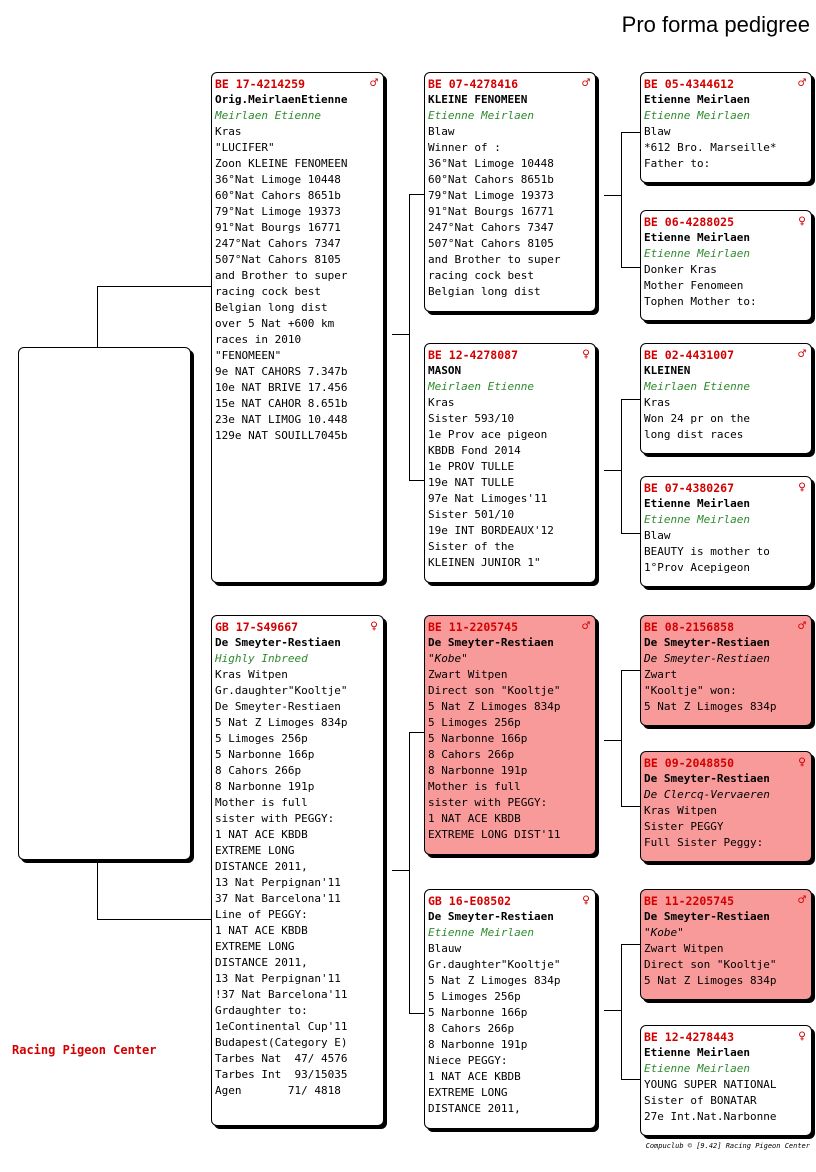  Describe the element at coordinates (474, 786) in the screenshot. I see `info-line: Mother is full` at that location.